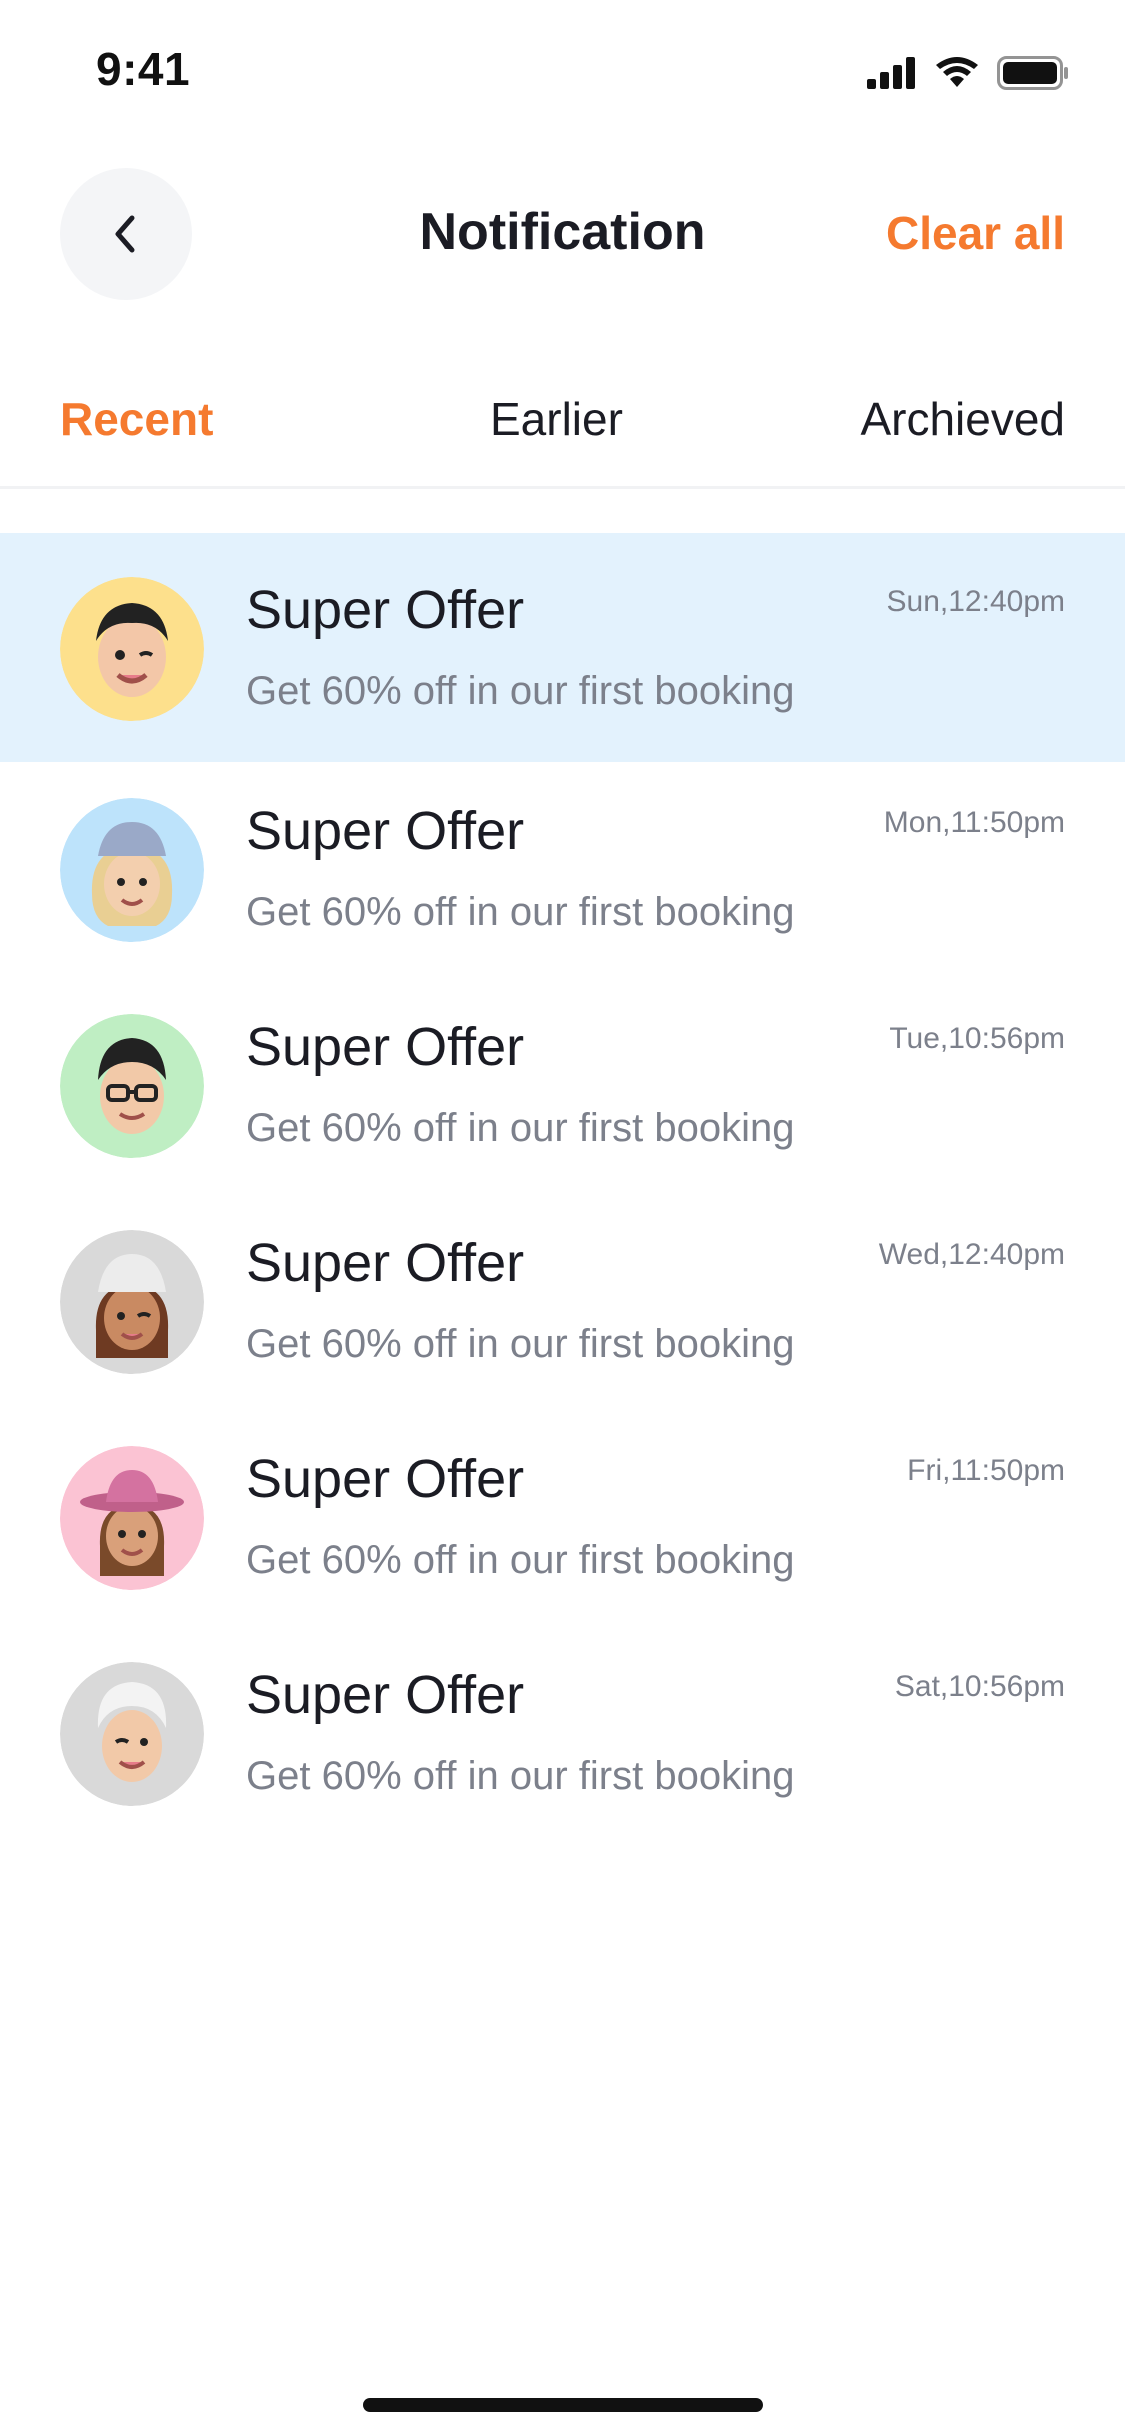 The height and width of the screenshot is (2436, 1125). What do you see at coordinates (977, 1038) in the screenshot?
I see `notification-time: Tue,10:56pm` at bounding box center [977, 1038].